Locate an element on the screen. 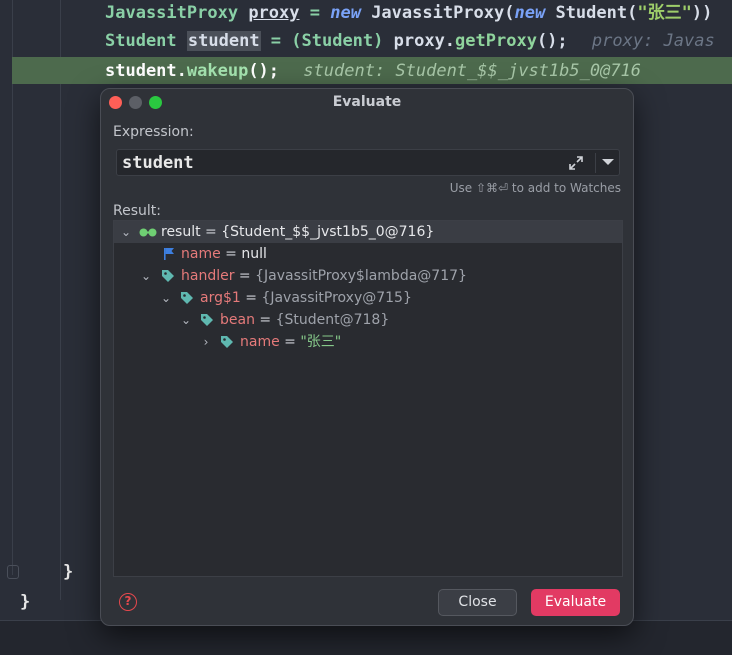  tree-row-arg1: ⌄ arg$1 = {JavassitProxy@715} is located at coordinates (368, 298).